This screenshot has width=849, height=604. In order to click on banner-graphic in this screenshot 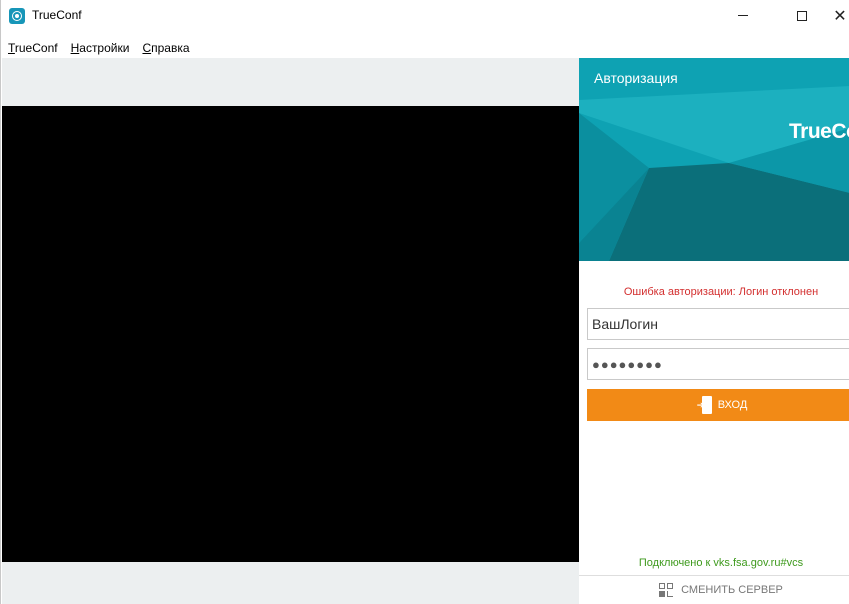, I will do `click(714, 159)`.